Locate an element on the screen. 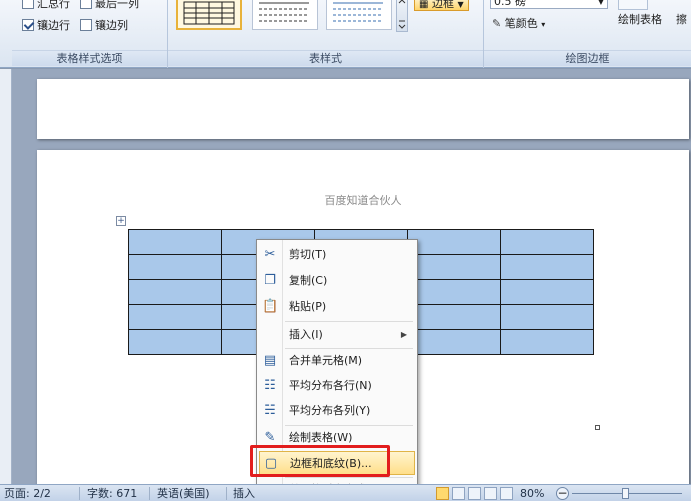 The width and height of the screenshot is (691, 501). last-column-option: 最后一列 is located at coordinates (109, 5).